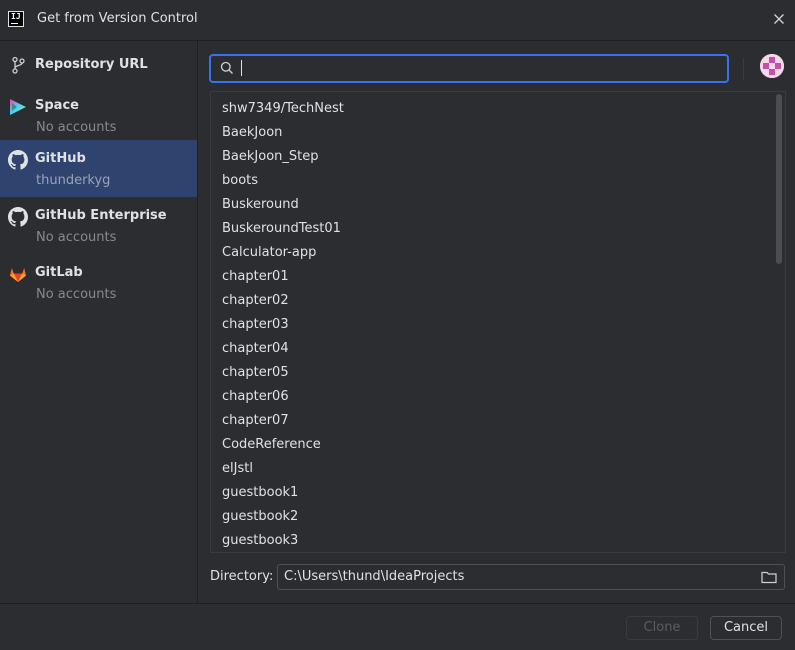 This screenshot has width=795, height=650. What do you see at coordinates (91, 64) in the screenshot?
I see `sidebar-item-label: Repository URL` at bounding box center [91, 64].